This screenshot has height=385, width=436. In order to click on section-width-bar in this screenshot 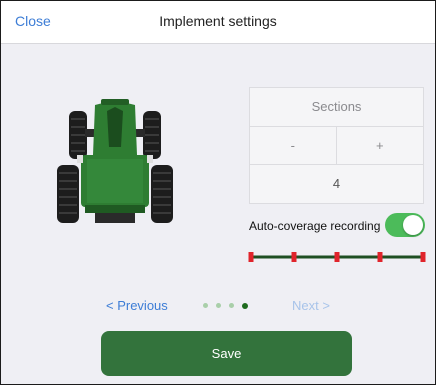, I will do `click(337, 257)`.